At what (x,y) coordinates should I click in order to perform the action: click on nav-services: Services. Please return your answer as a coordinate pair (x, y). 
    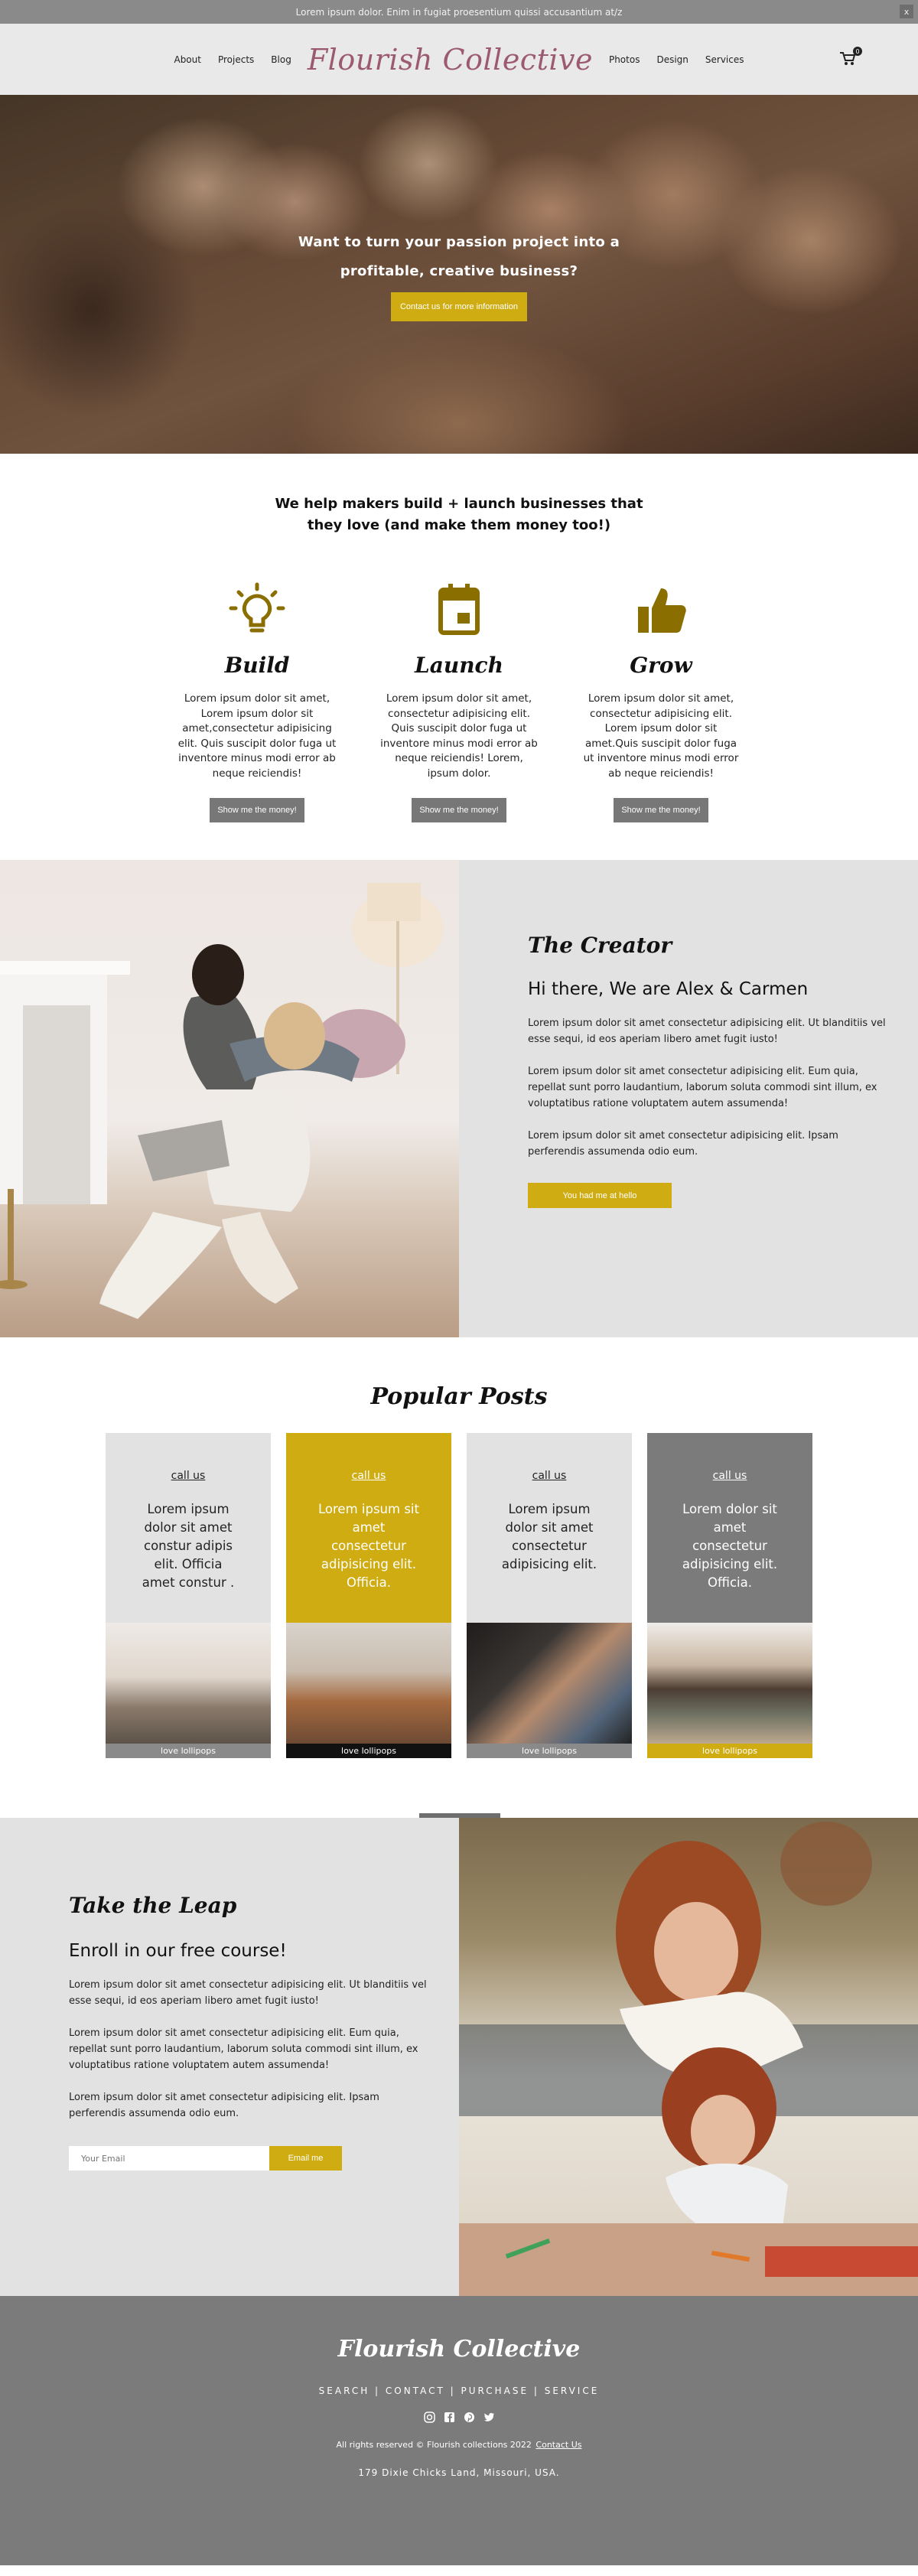
    Looking at the image, I should click on (725, 60).